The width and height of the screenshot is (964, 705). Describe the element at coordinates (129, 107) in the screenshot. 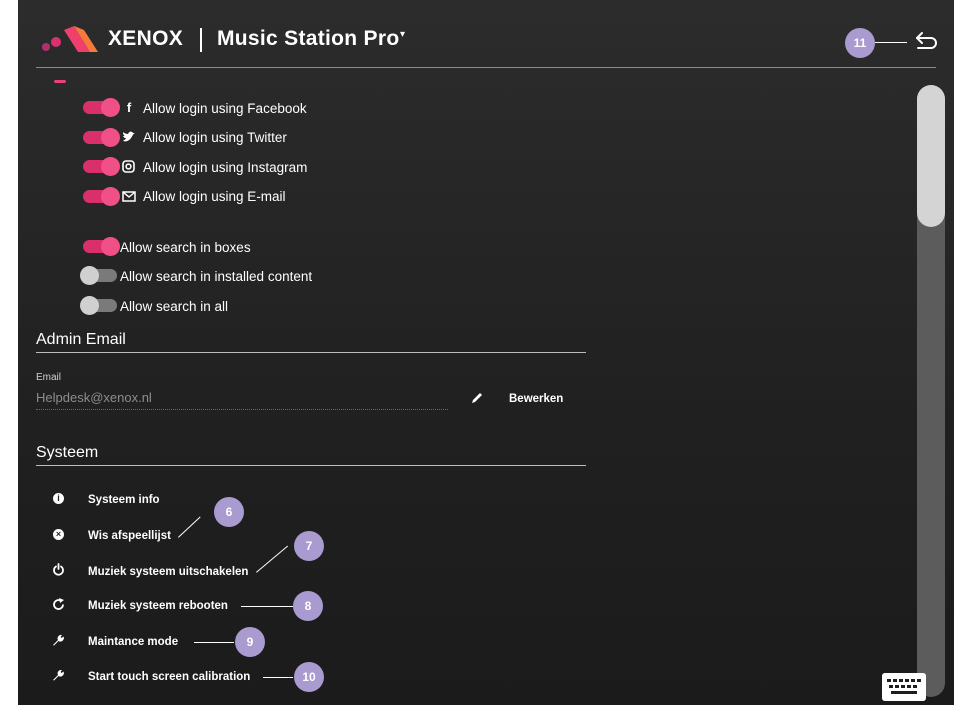

I see `facebook-icon: f` at that location.